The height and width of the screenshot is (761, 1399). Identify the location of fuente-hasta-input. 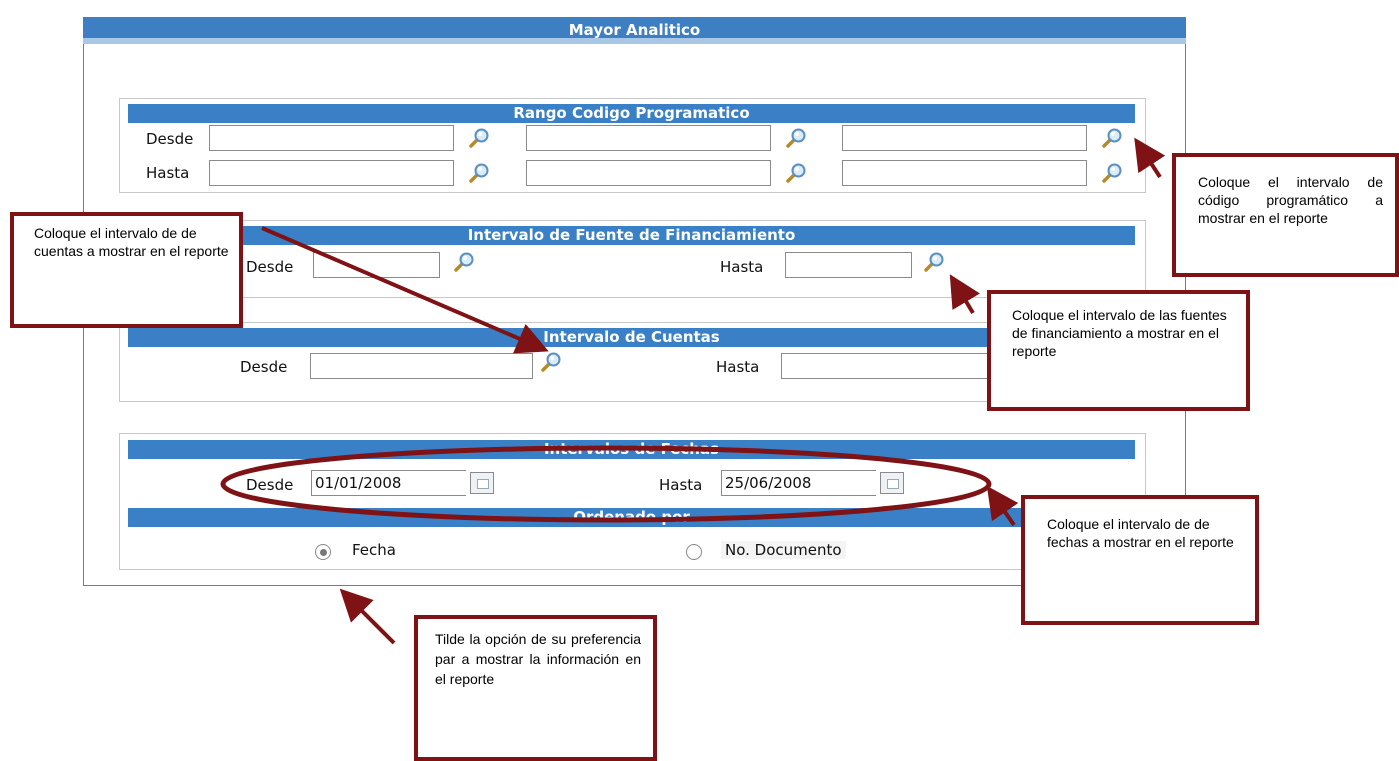
(848, 265).